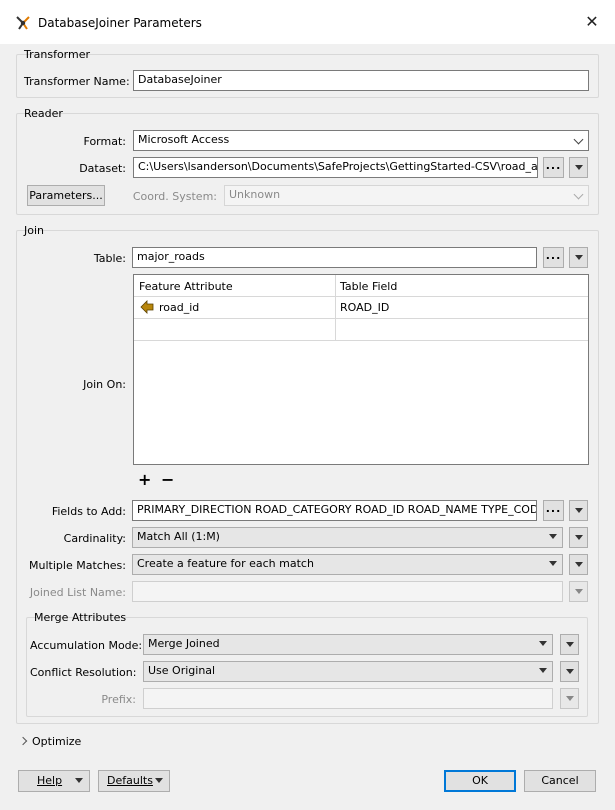 This screenshot has width=615, height=810. What do you see at coordinates (348, 671) in the screenshot?
I see `conflict-resolution-select: Use Original` at bounding box center [348, 671].